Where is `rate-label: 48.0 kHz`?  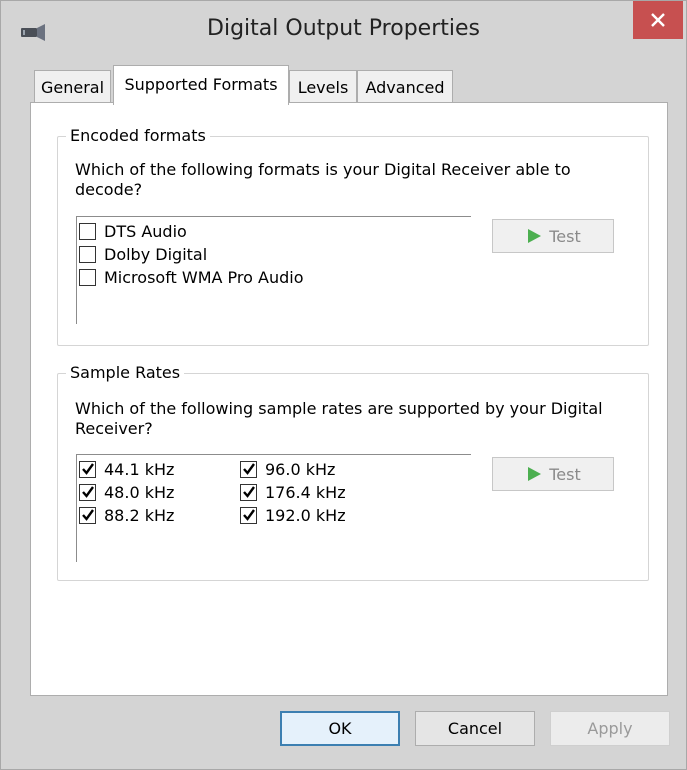 rate-label: 48.0 kHz is located at coordinates (139, 492).